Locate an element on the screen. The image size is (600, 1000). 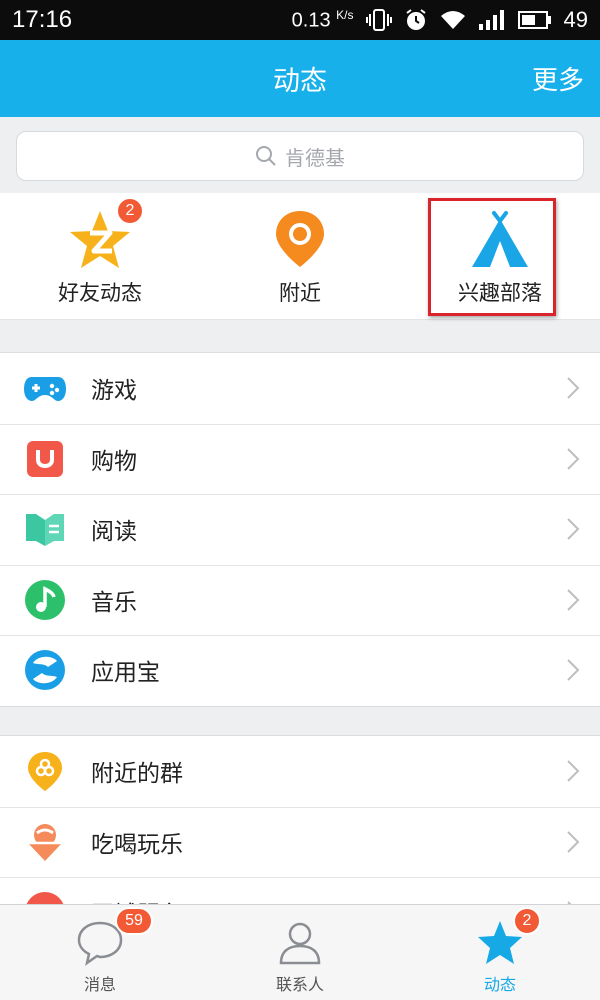
gamepad-icon is located at coordinates (45, 389).